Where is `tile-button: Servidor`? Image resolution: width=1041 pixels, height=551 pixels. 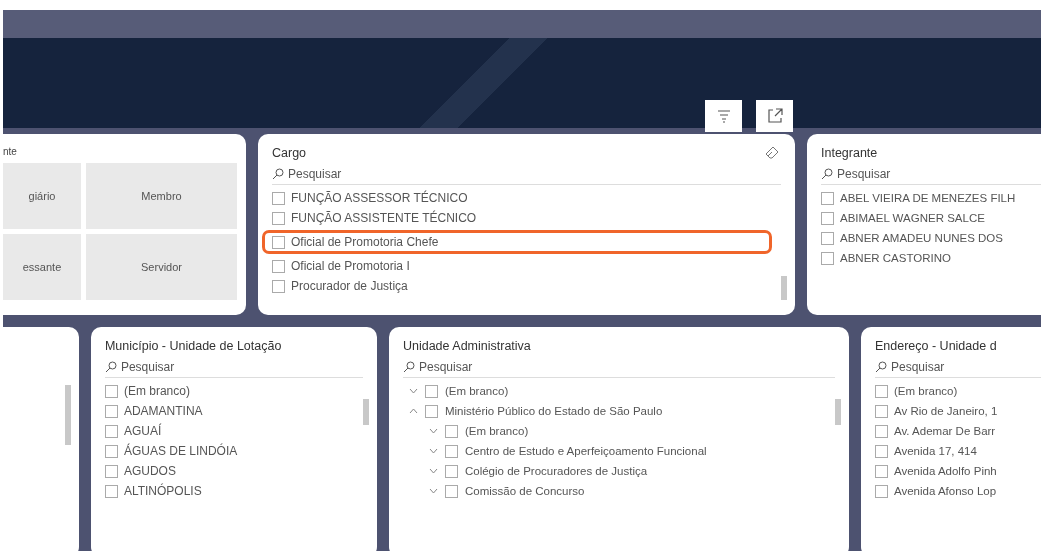
tile-button: Servidor is located at coordinates (161, 267).